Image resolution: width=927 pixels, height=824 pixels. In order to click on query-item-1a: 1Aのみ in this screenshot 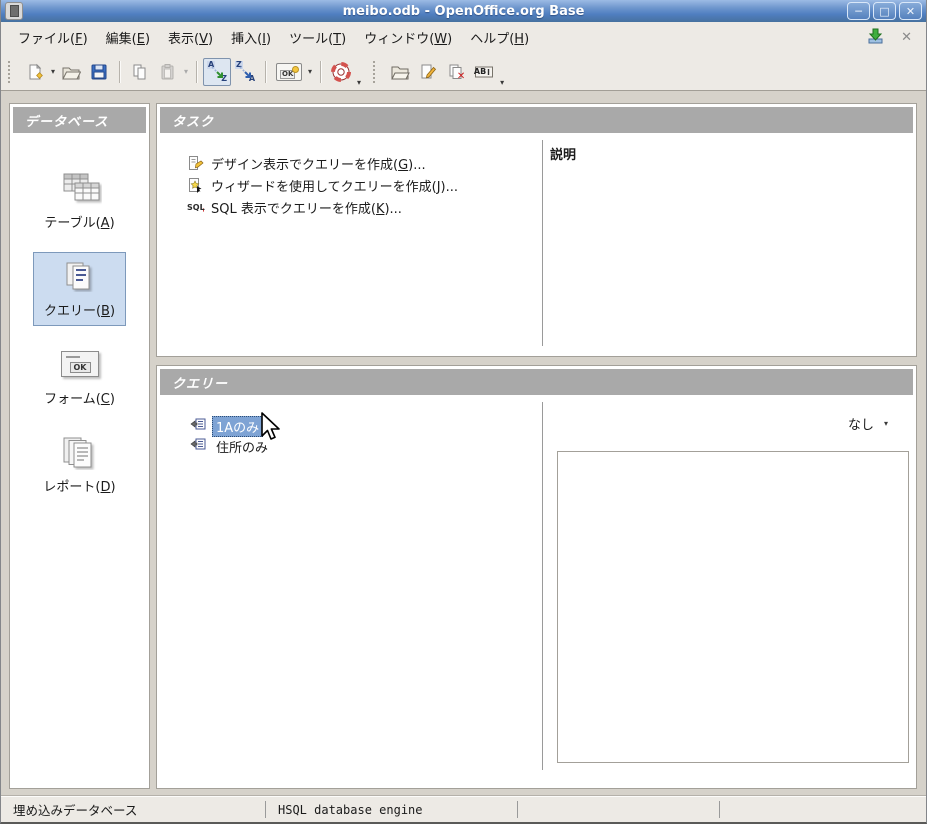, I will do `click(227, 426)`.